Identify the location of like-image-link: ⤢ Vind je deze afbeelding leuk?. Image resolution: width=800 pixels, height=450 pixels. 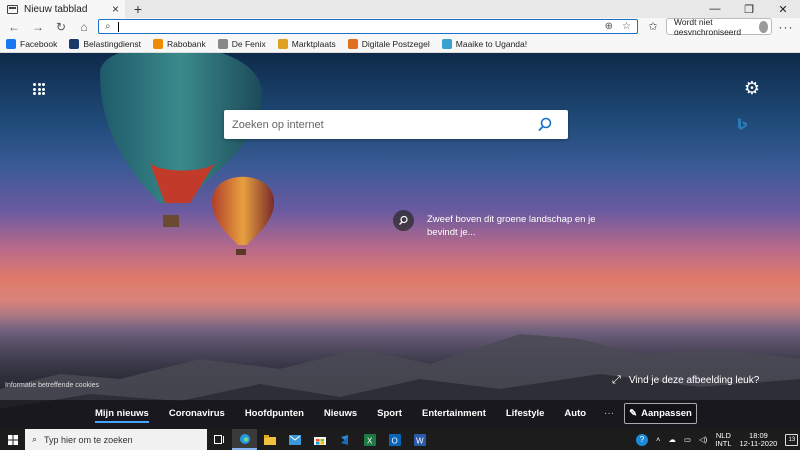
(685, 380).